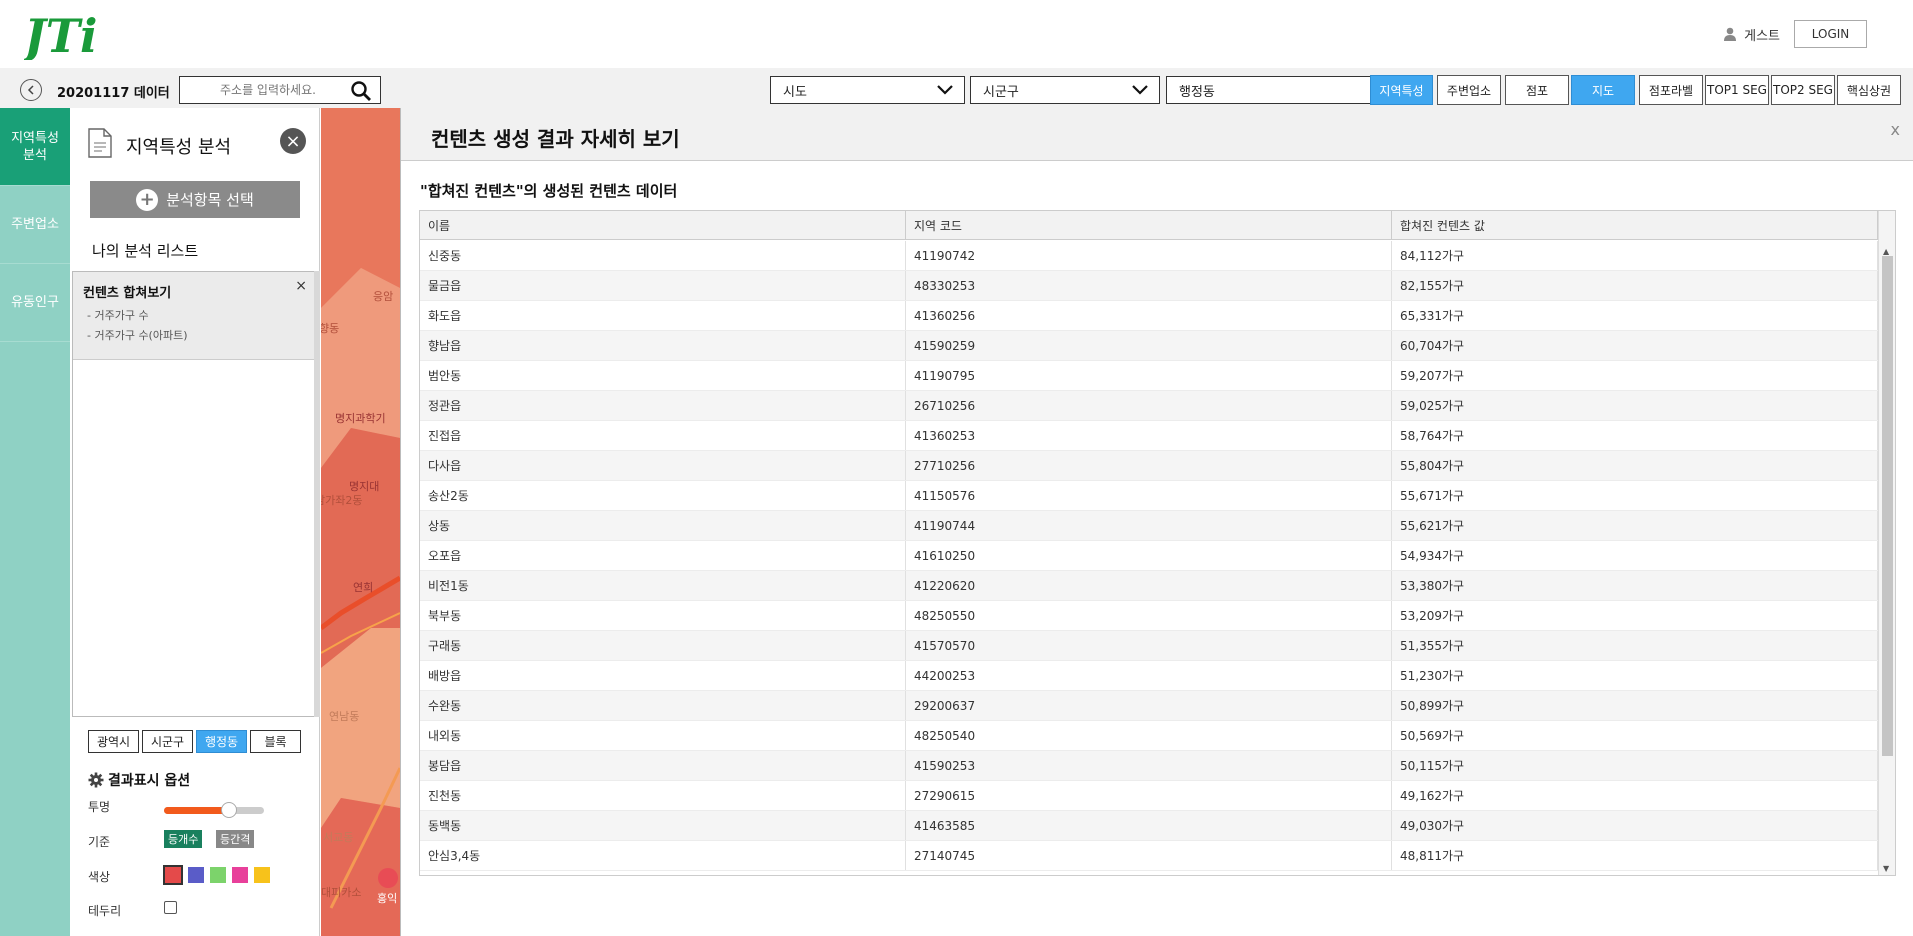 This screenshot has height=936, width=1913. I want to click on store-button: 점포, so click(1537, 90).